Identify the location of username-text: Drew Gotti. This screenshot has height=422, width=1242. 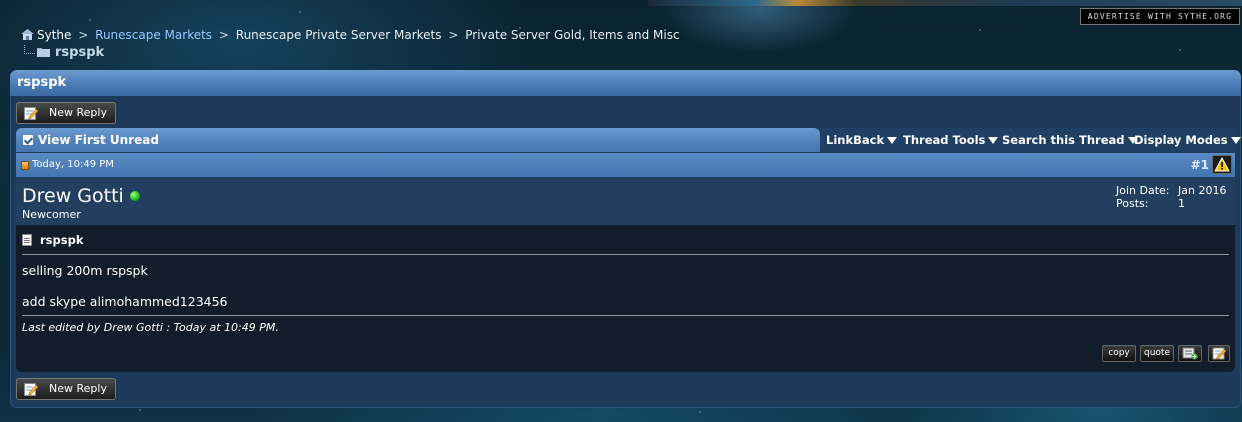
(73, 196).